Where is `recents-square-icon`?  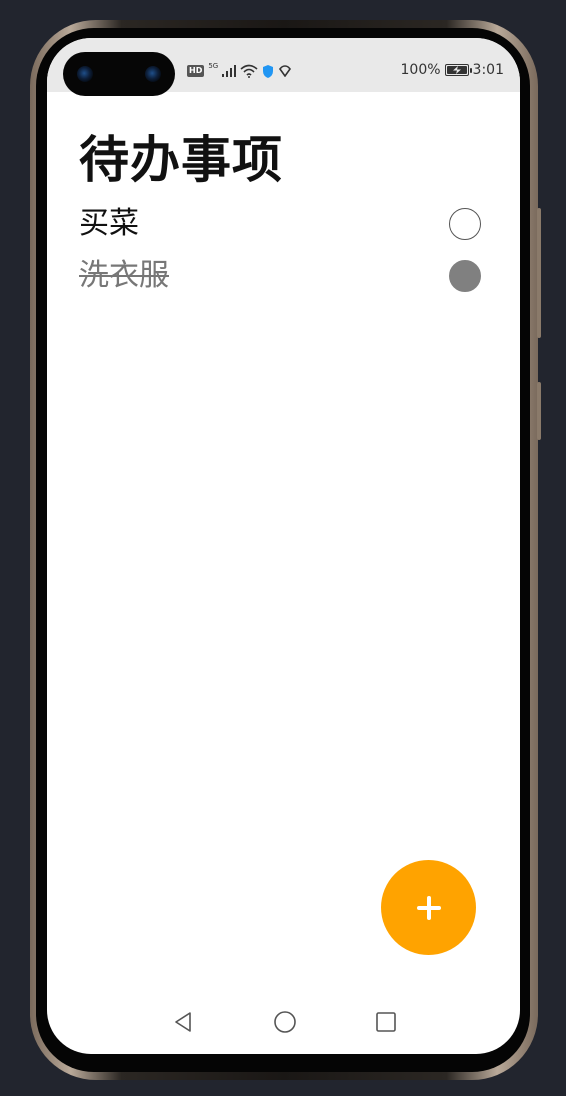 recents-square-icon is located at coordinates (386, 1022).